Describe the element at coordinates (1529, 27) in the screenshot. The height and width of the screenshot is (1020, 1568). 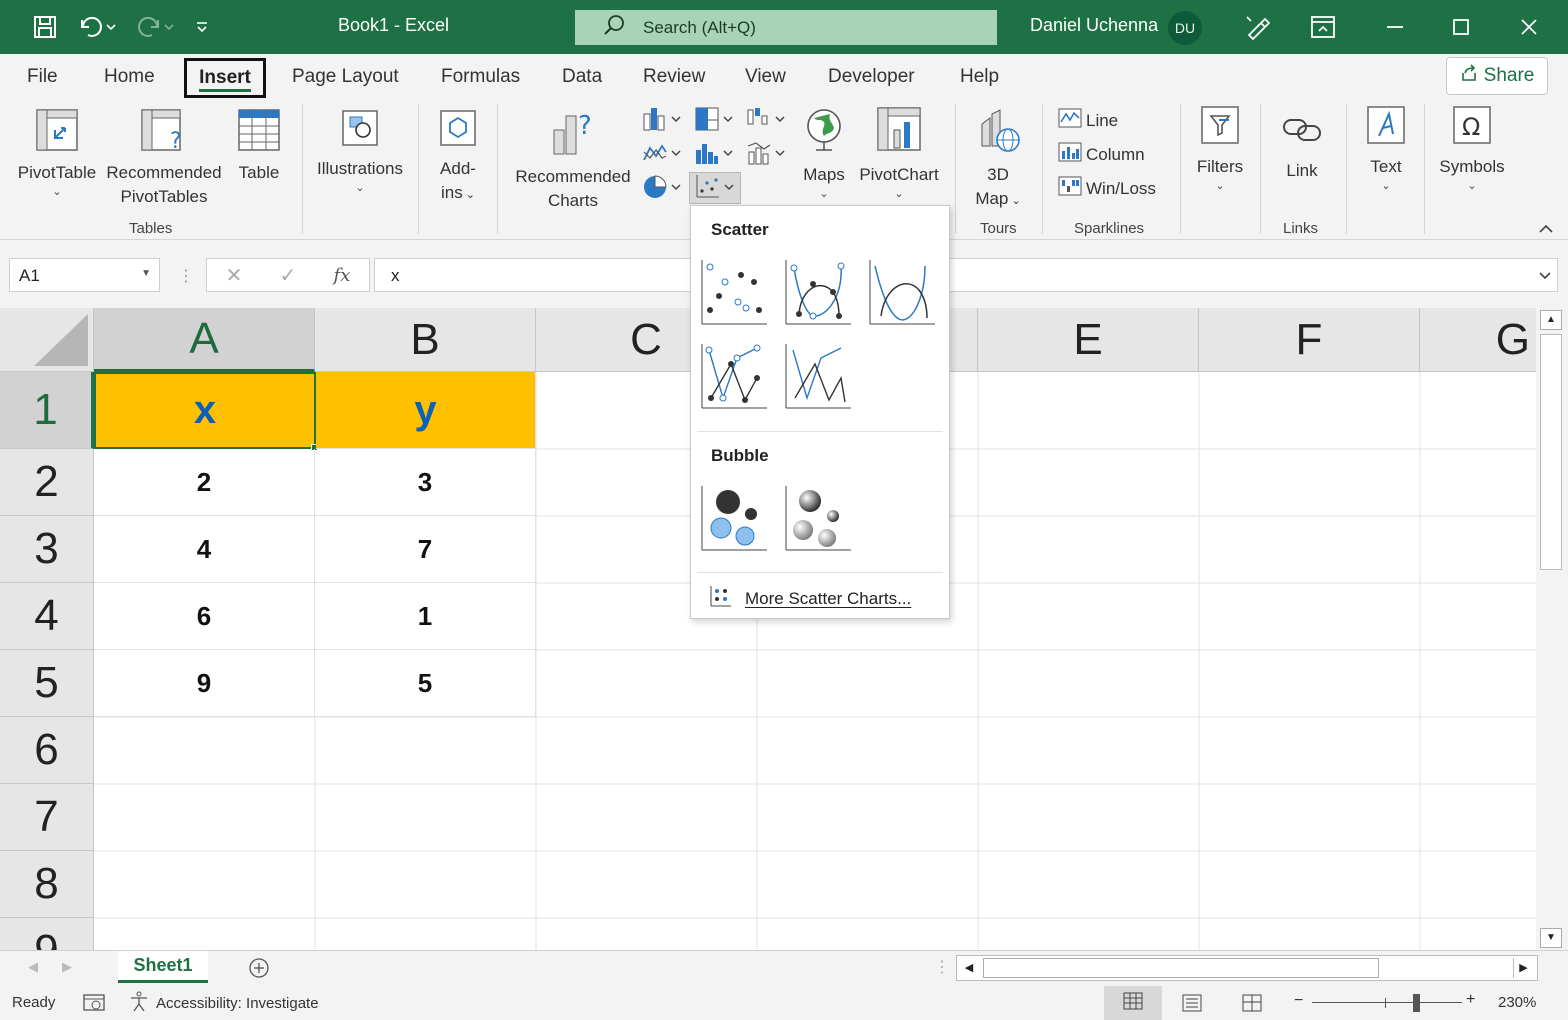
I see `close-icon` at that location.